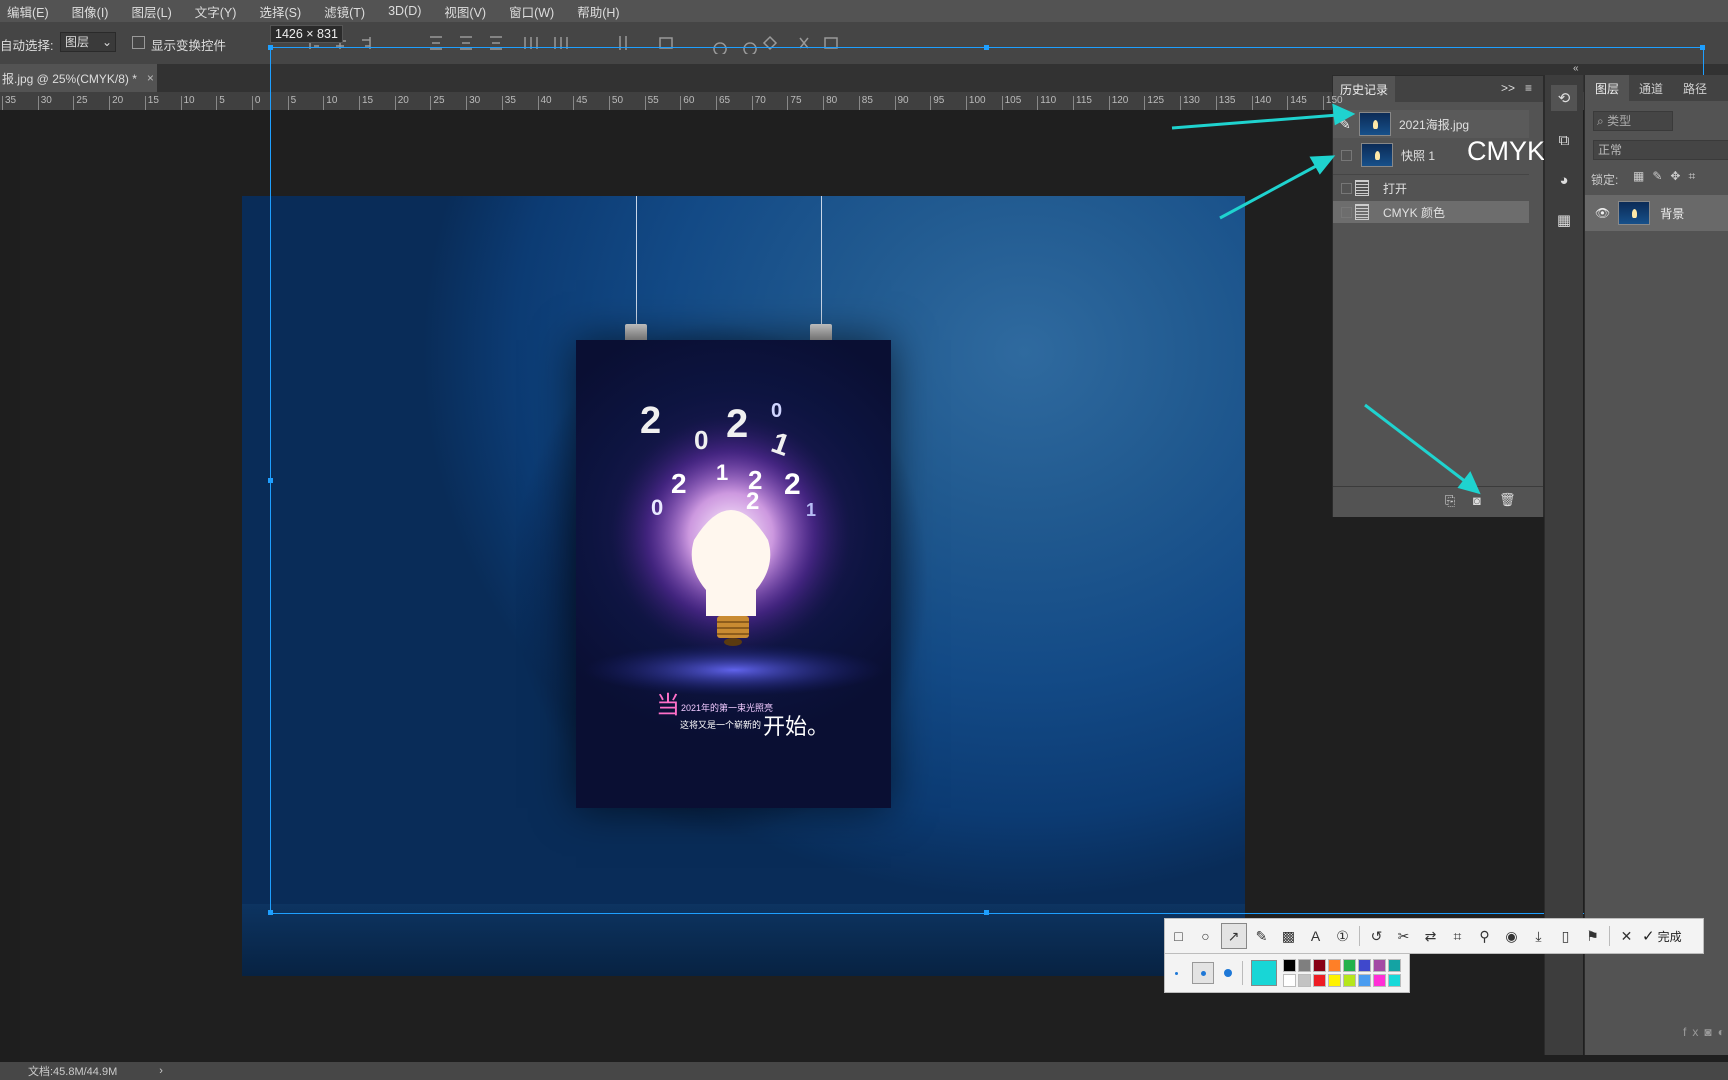 Image resolution: width=1728 pixels, height=1080 pixels. What do you see at coordinates (1564, 140) in the screenshot?
I see `clone-source-icon: ⧉` at bounding box center [1564, 140].